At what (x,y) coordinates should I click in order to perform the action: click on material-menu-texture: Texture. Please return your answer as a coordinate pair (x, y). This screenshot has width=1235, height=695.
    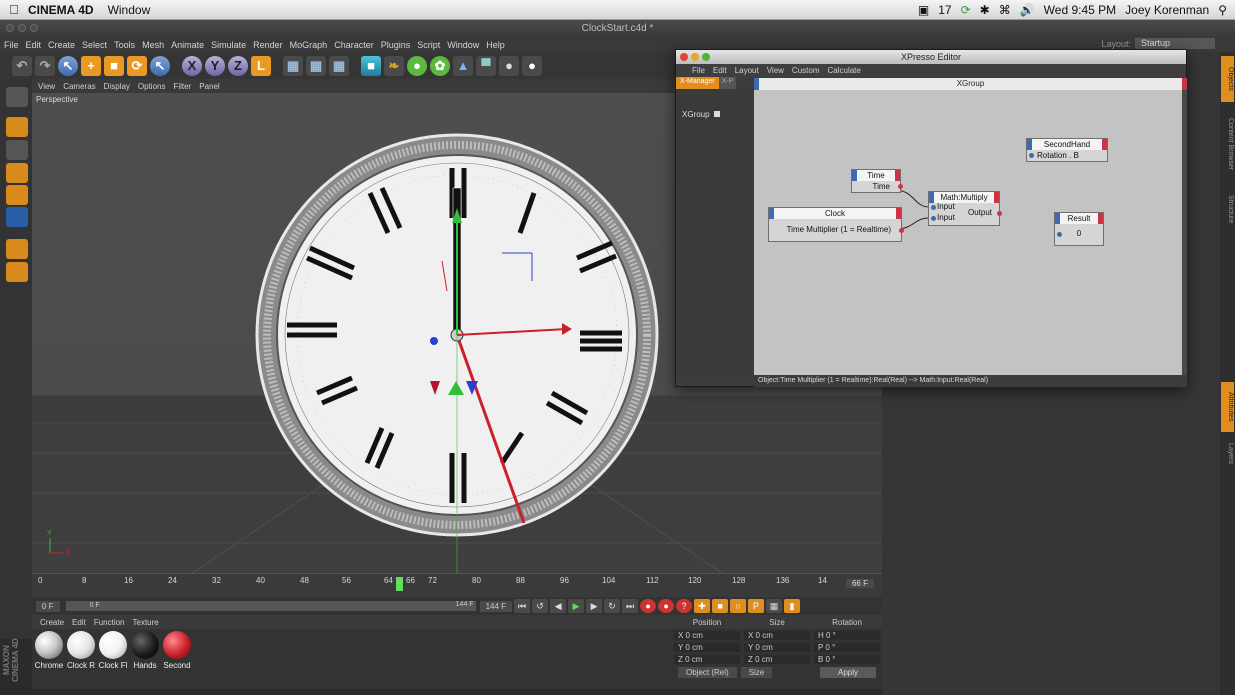
    Looking at the image, I should click on (146, 622).